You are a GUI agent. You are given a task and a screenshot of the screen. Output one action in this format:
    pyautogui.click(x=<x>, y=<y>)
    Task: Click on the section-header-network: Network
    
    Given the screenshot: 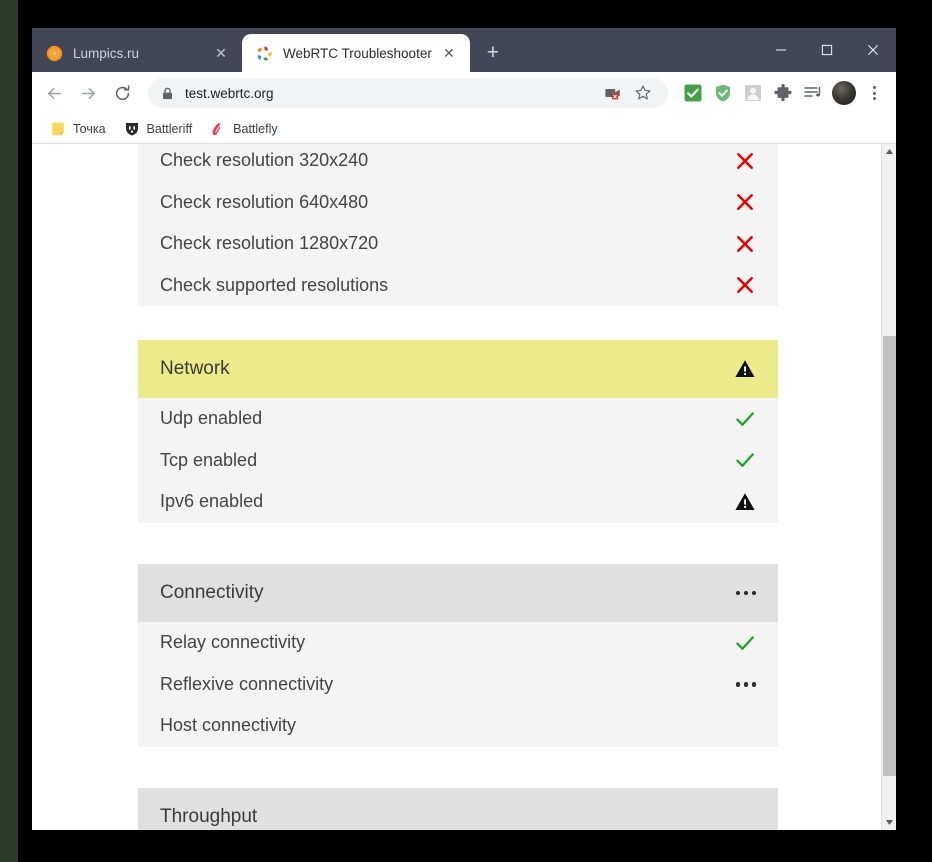 What is the action you would take?
    pyautogui.click(x=458, y=369)
    